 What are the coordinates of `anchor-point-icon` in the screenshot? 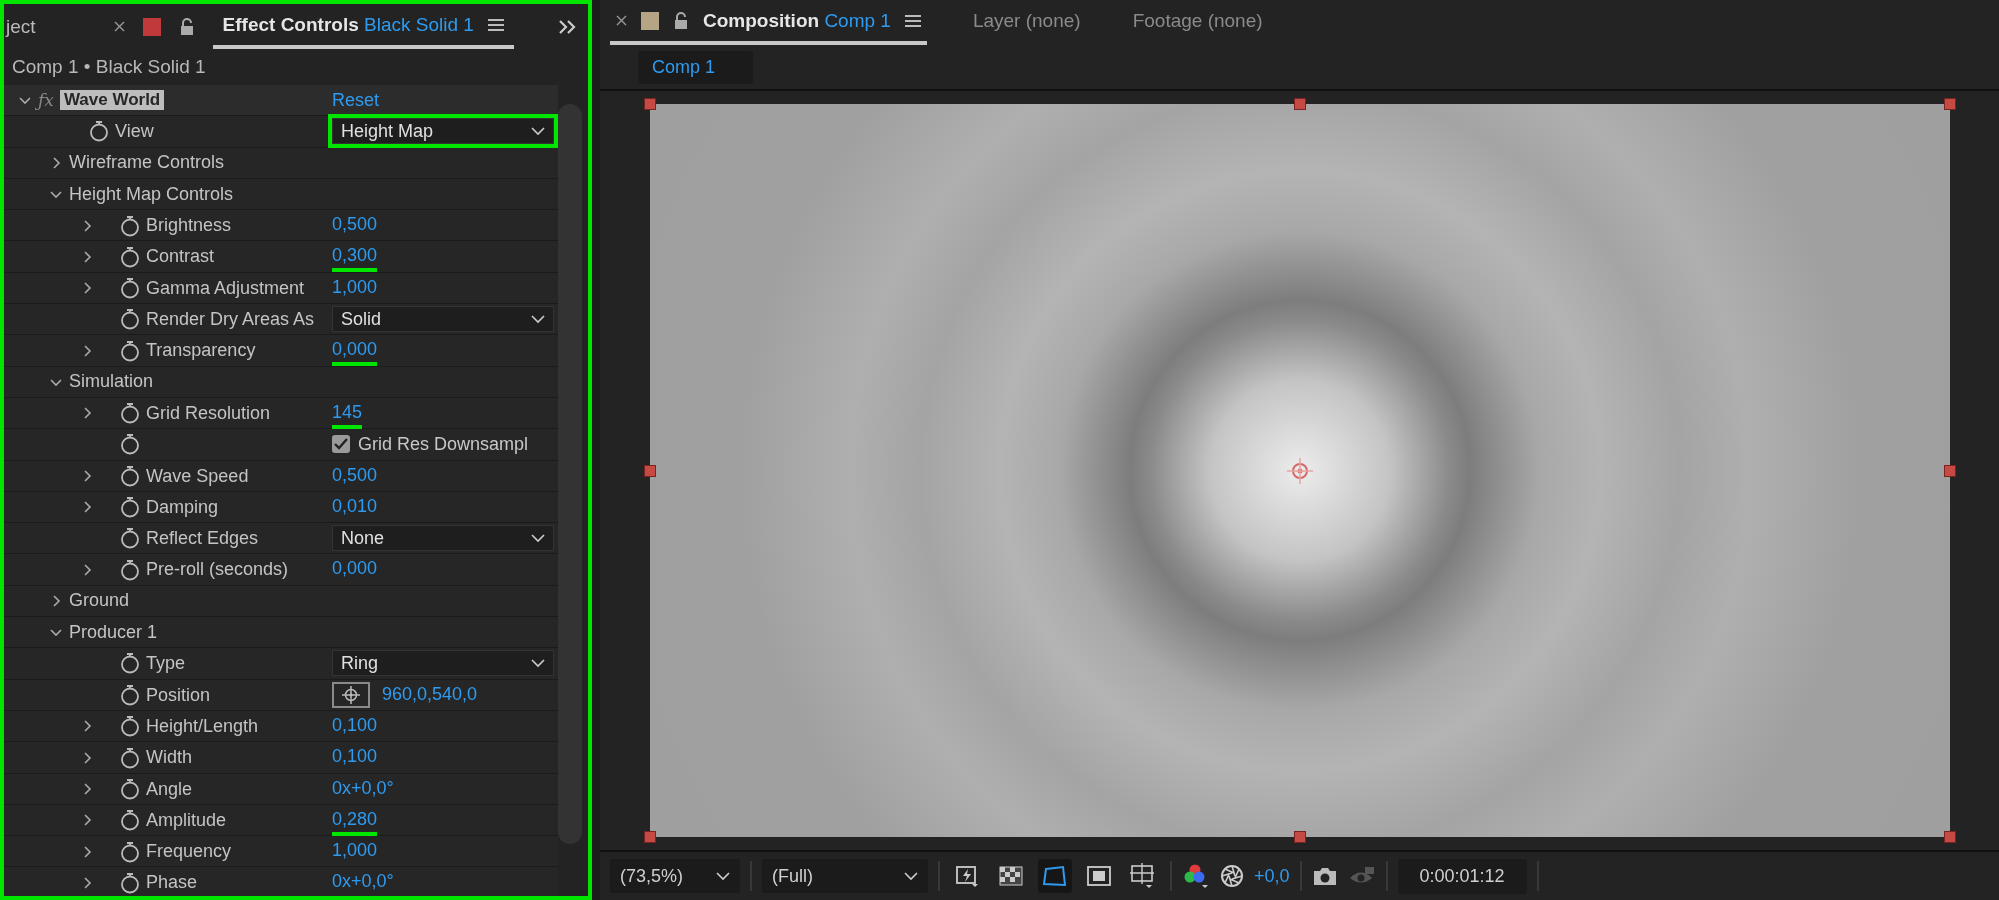 It's located at (1299, 470).